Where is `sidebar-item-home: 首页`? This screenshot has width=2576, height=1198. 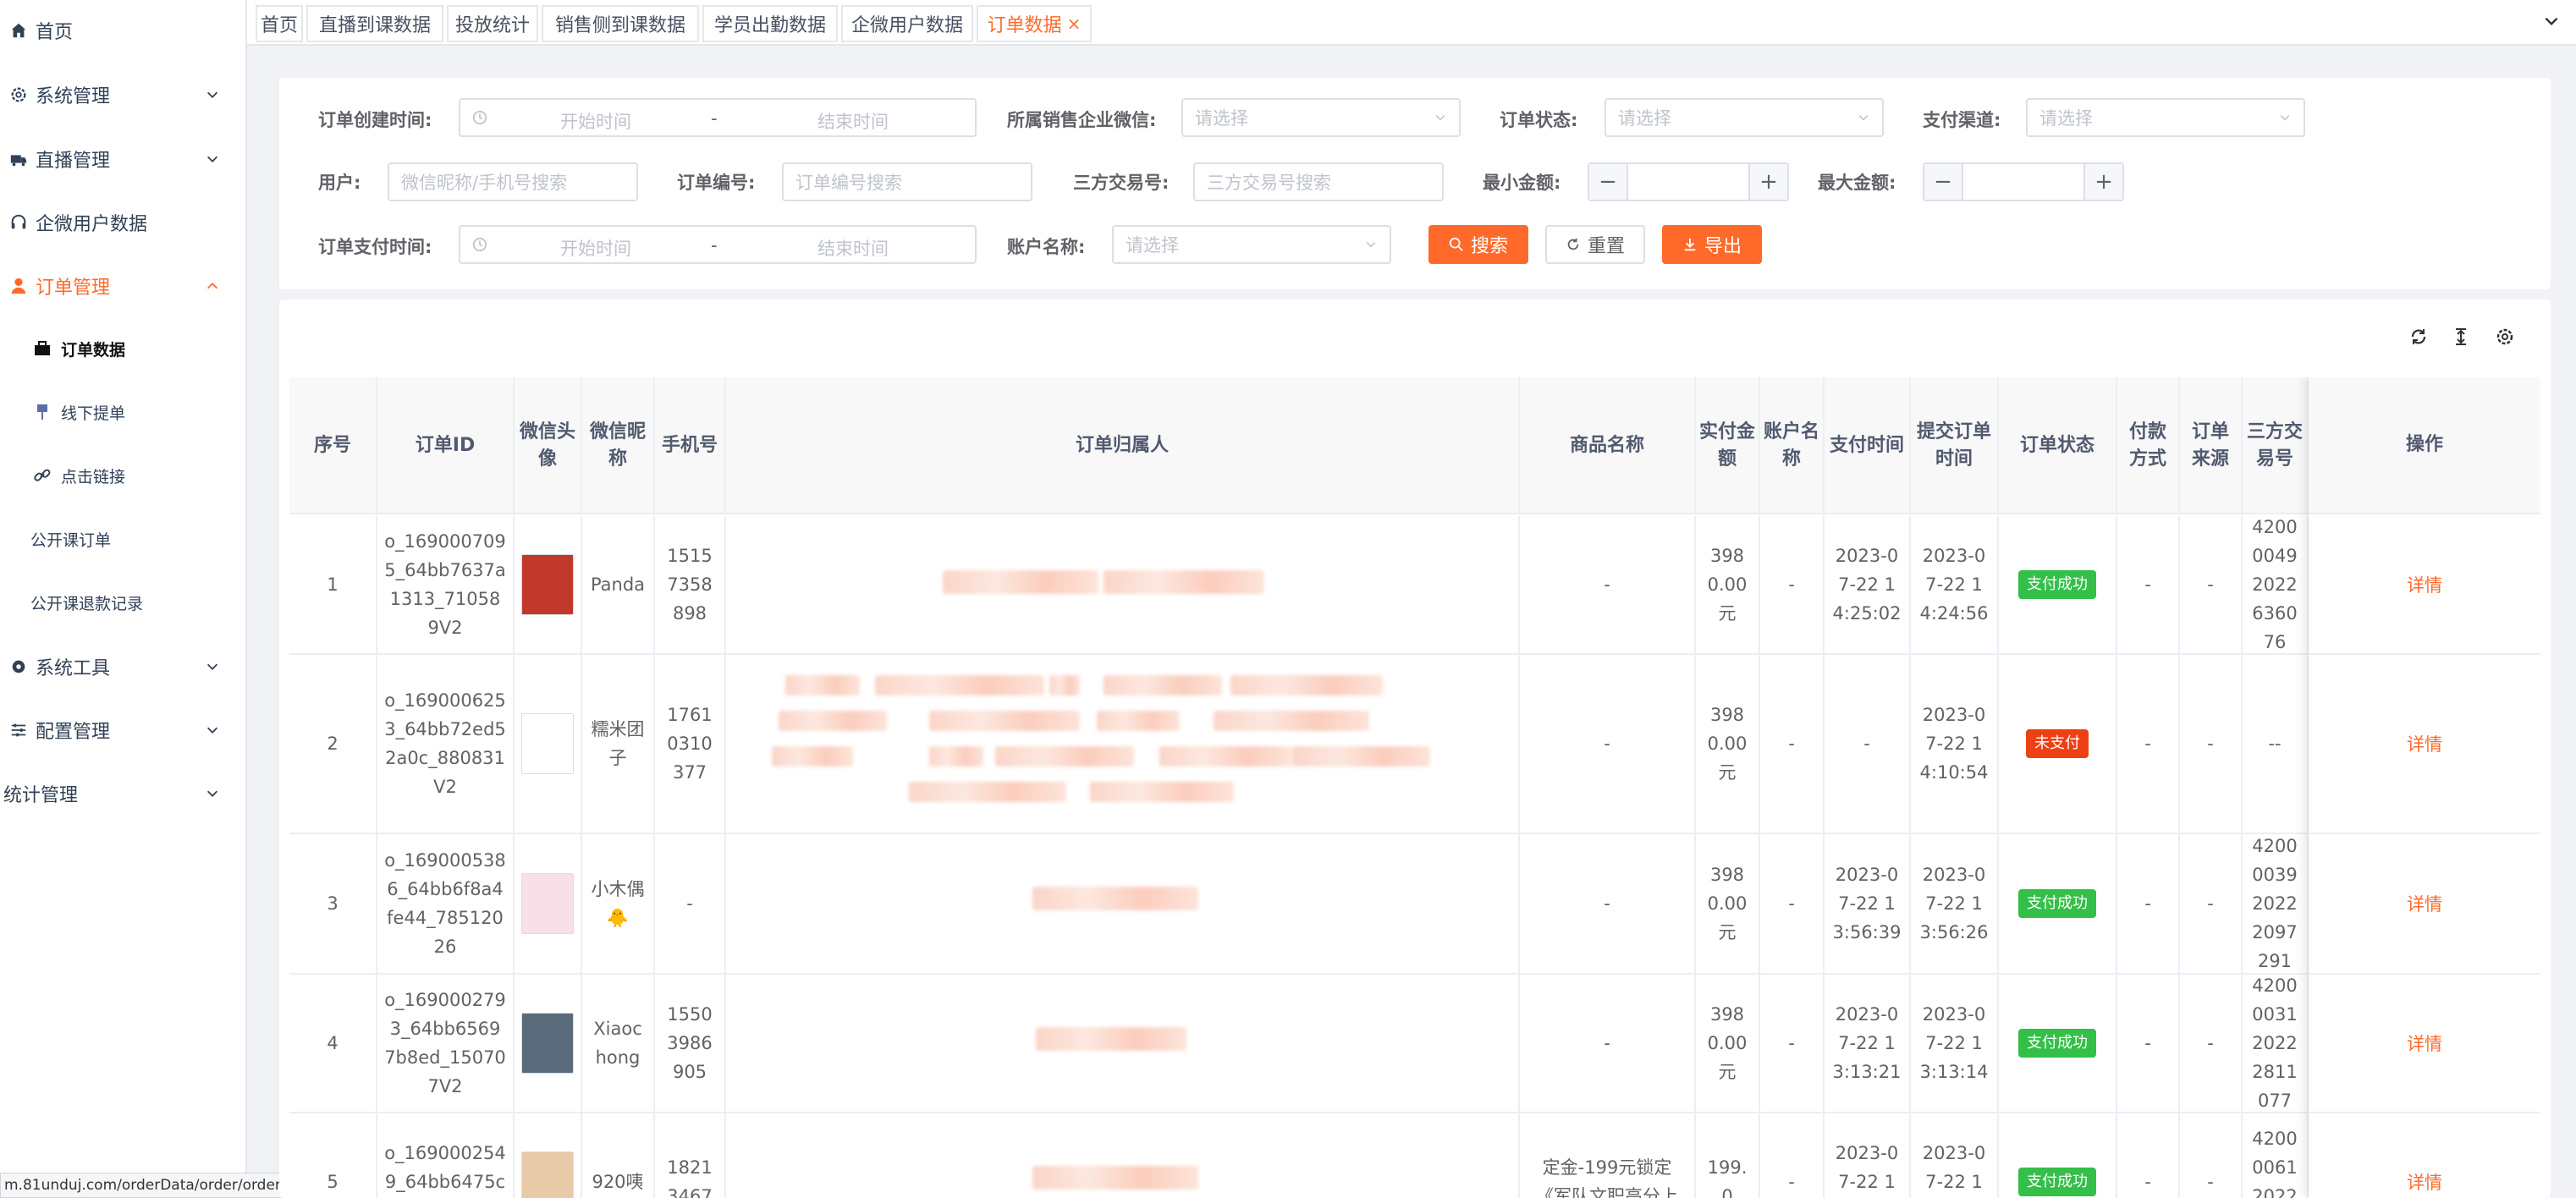
sidebar-item-home: 首页 is located at coordinates (122, 30).